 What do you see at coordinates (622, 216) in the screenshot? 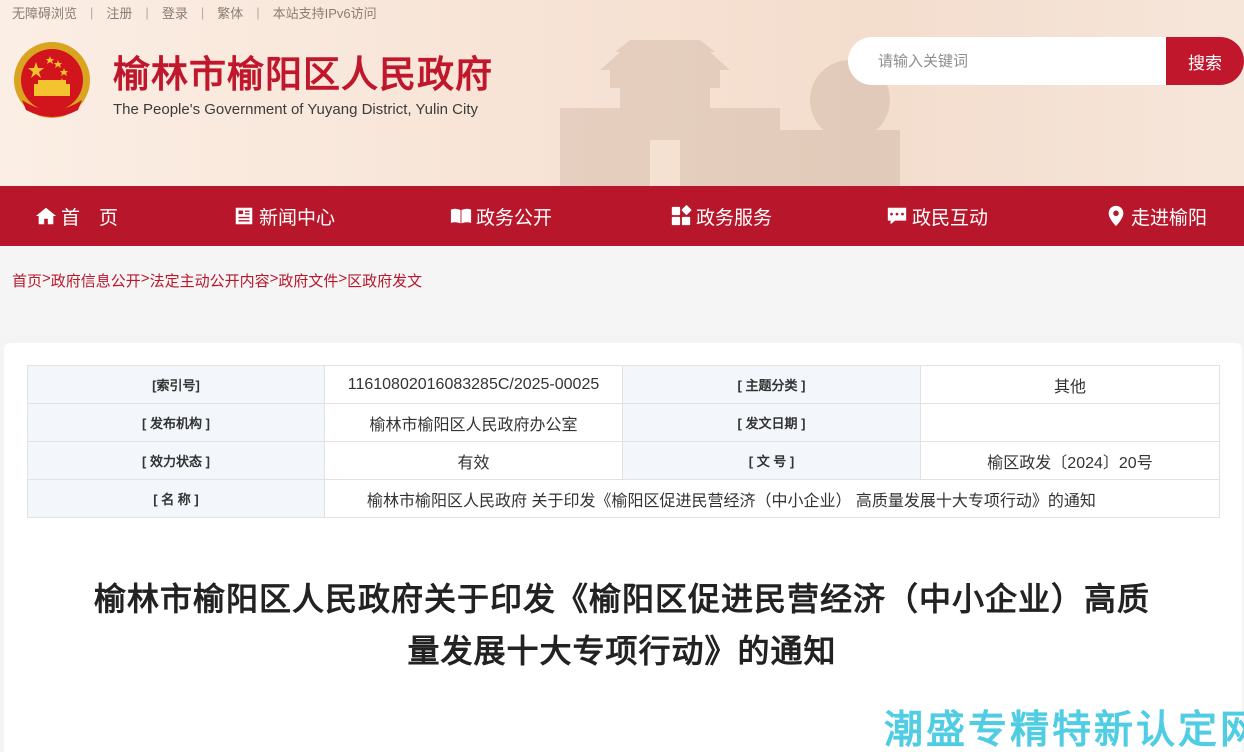
I see `main-nav: 首 页 新闻中心 政务公开 政务服务 政民互动 走进榆阳` at bounding box center [622, 216].